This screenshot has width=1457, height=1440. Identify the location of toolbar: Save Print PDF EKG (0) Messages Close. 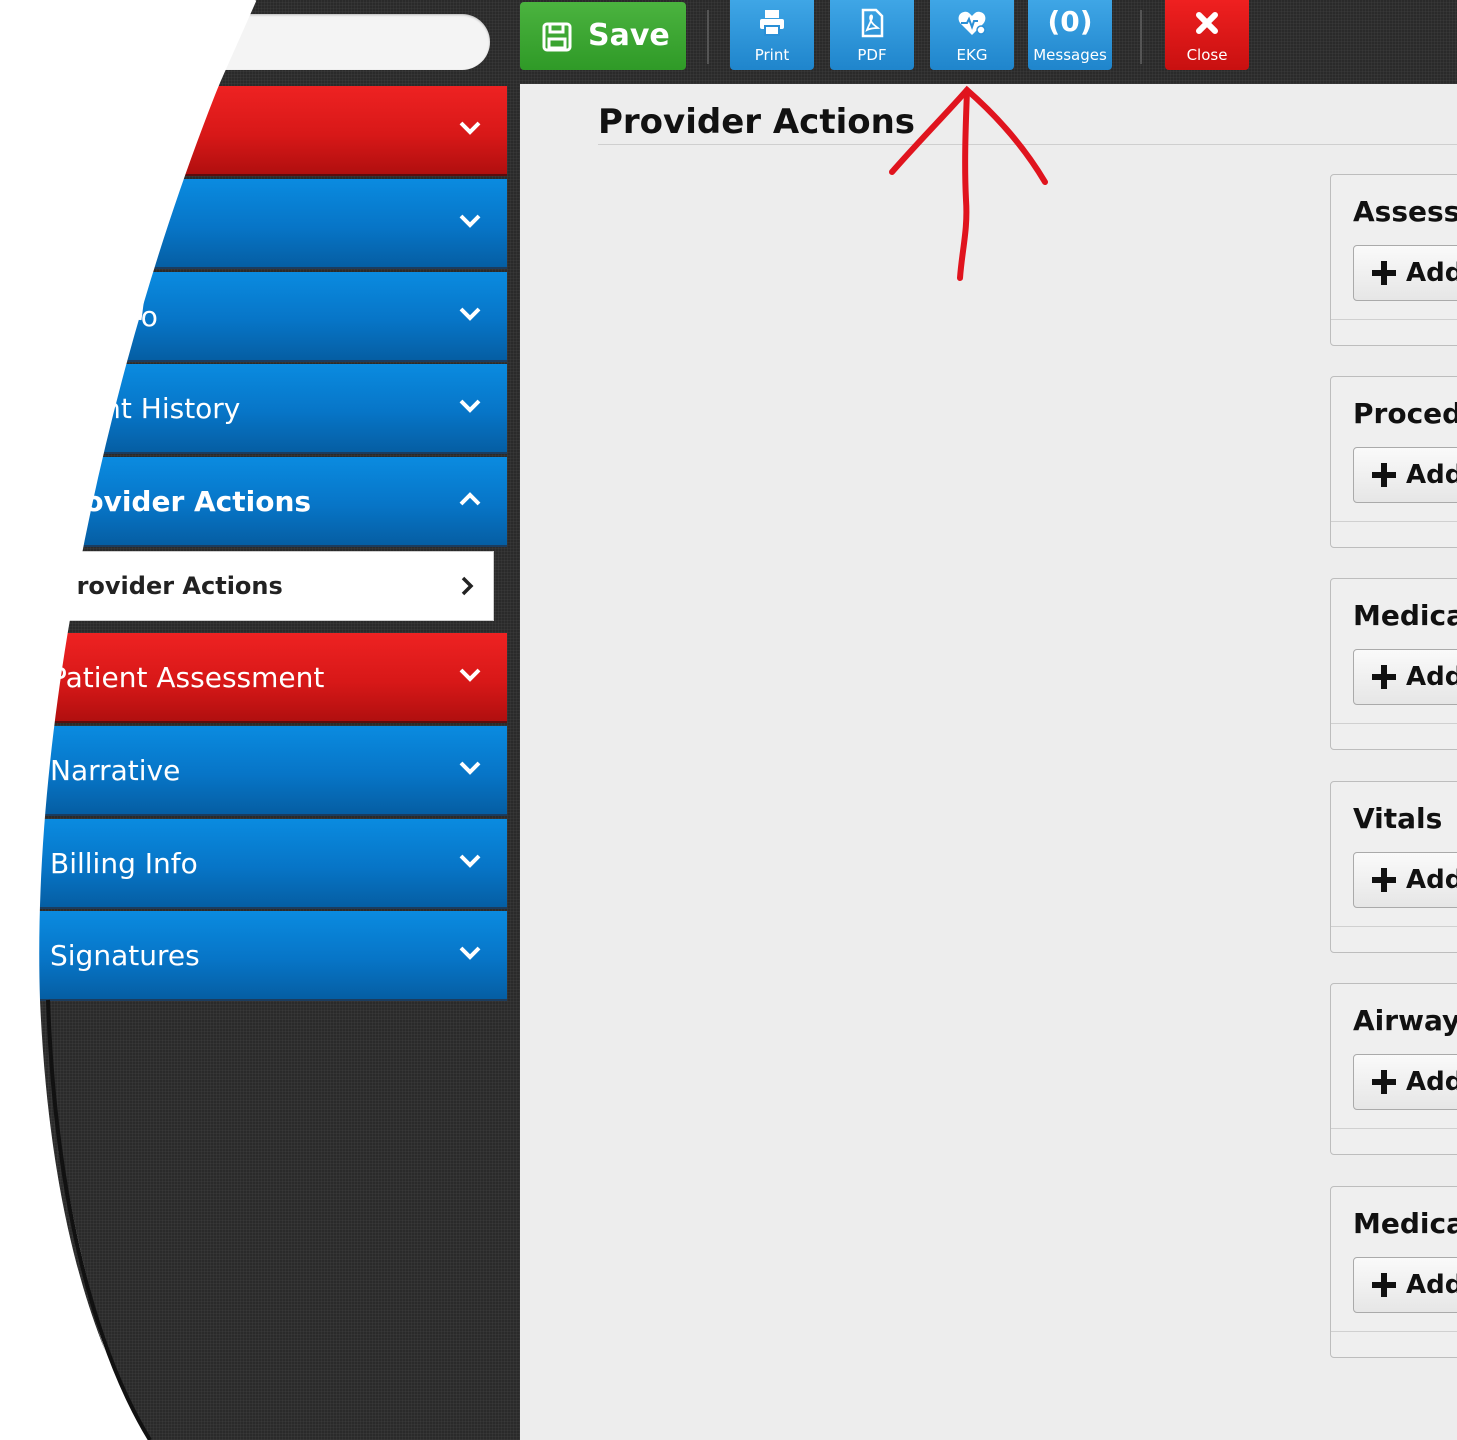
(988, 42).